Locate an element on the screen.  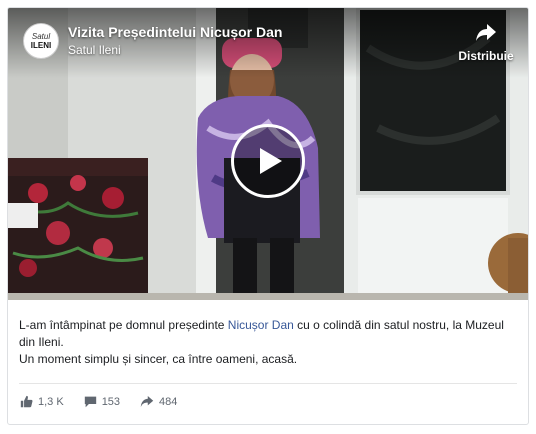
engagement-stats: 1,3 K 153 484 is located at coordinates (108, 401).